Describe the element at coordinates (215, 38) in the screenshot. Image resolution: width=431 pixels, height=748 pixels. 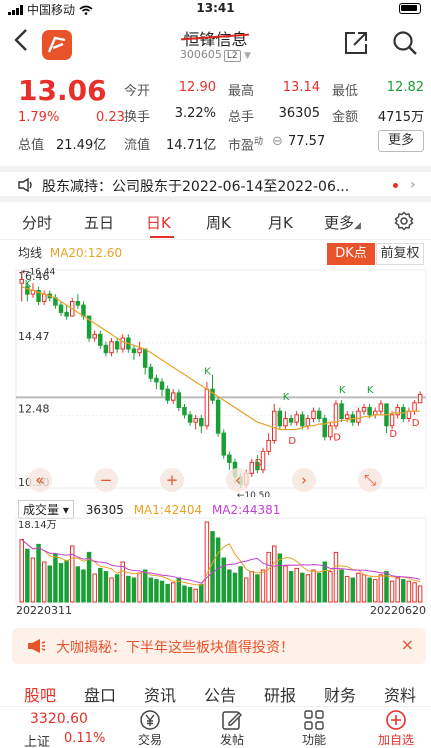
I see `stock-name-text: 恒锋信息` at that location.